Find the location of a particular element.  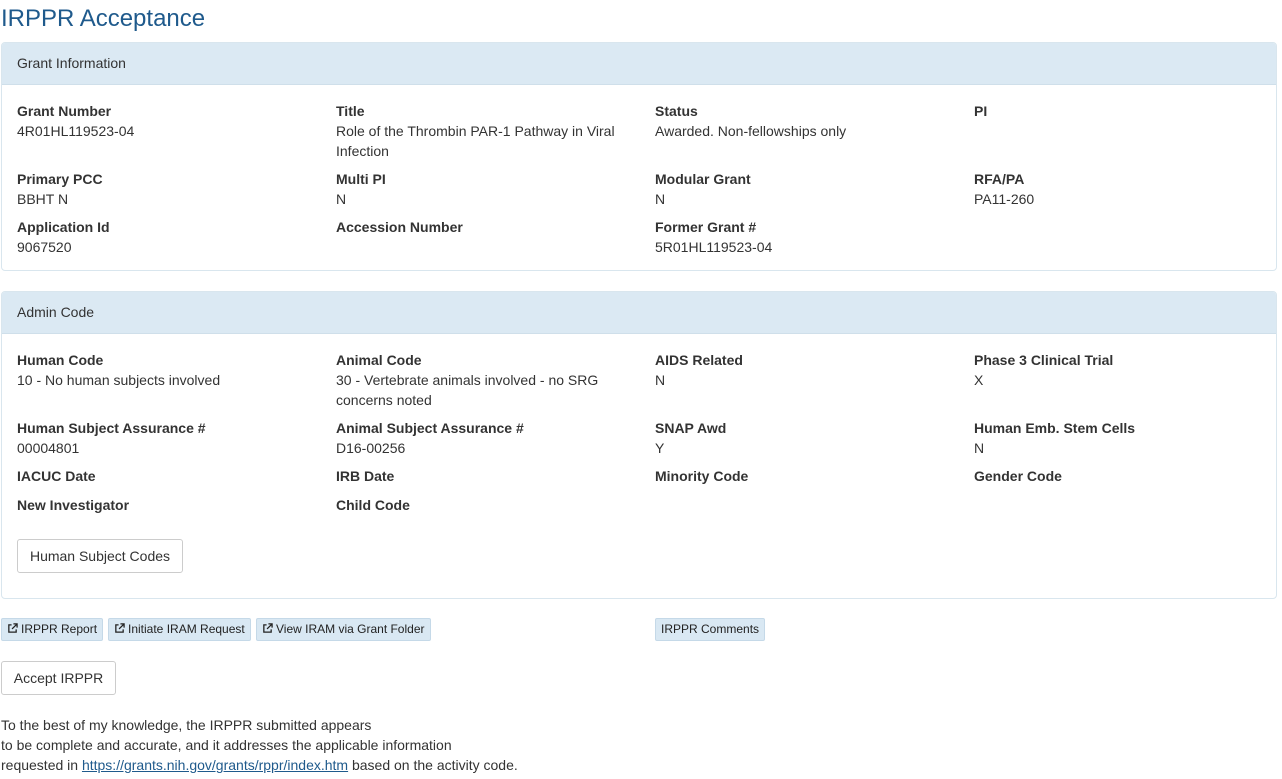

irppr-report-button: IRPPR Report is located at coordinates (52, 629).